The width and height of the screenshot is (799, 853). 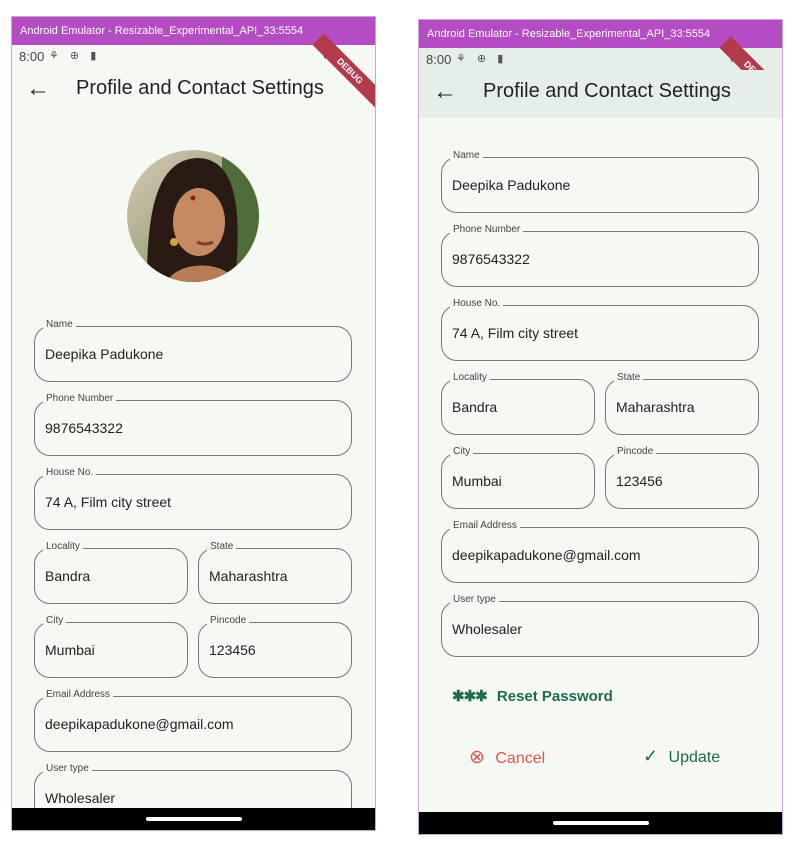 What do you see at coordinates (694, 757) in the screenshot?
I see `update-label: Update` at bounding box center [694, 757].